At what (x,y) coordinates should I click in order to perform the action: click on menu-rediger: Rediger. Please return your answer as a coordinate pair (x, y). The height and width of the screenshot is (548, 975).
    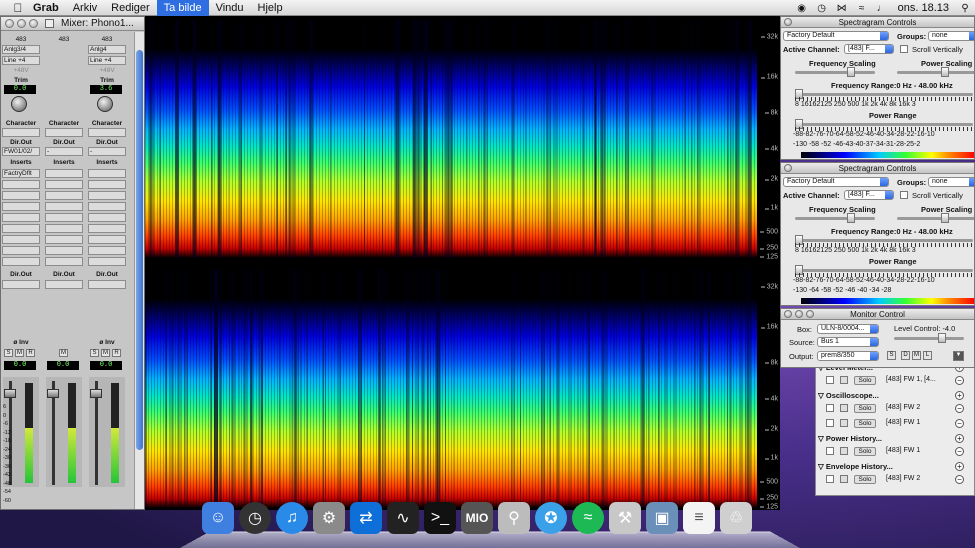
    Looking at the image, I should click on (130, 8).